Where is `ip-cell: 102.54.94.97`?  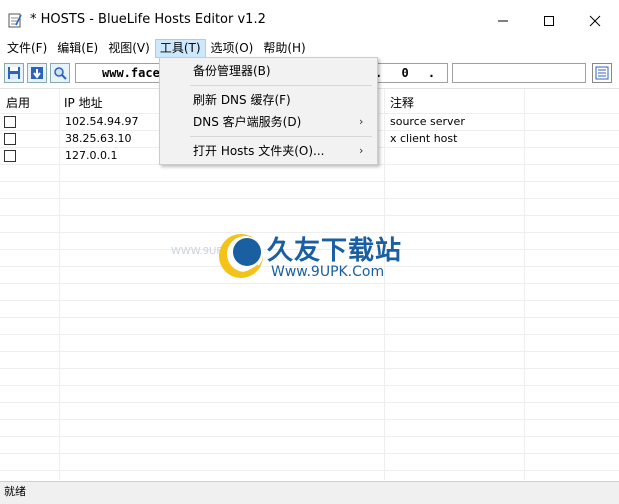
ip-cell: 102.54.94.97 is located at coordinates (102, 121).